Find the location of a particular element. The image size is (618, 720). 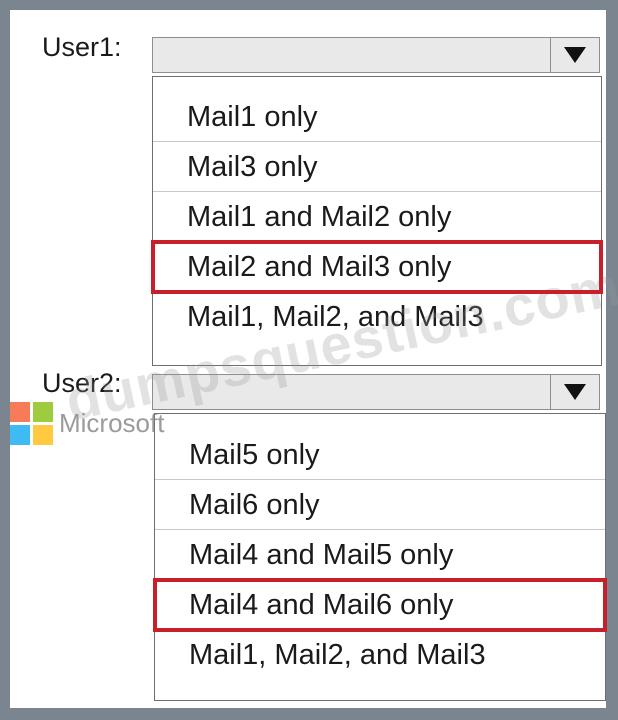

microsoft-logo: Microsoft is located at coordinates (87, 423).